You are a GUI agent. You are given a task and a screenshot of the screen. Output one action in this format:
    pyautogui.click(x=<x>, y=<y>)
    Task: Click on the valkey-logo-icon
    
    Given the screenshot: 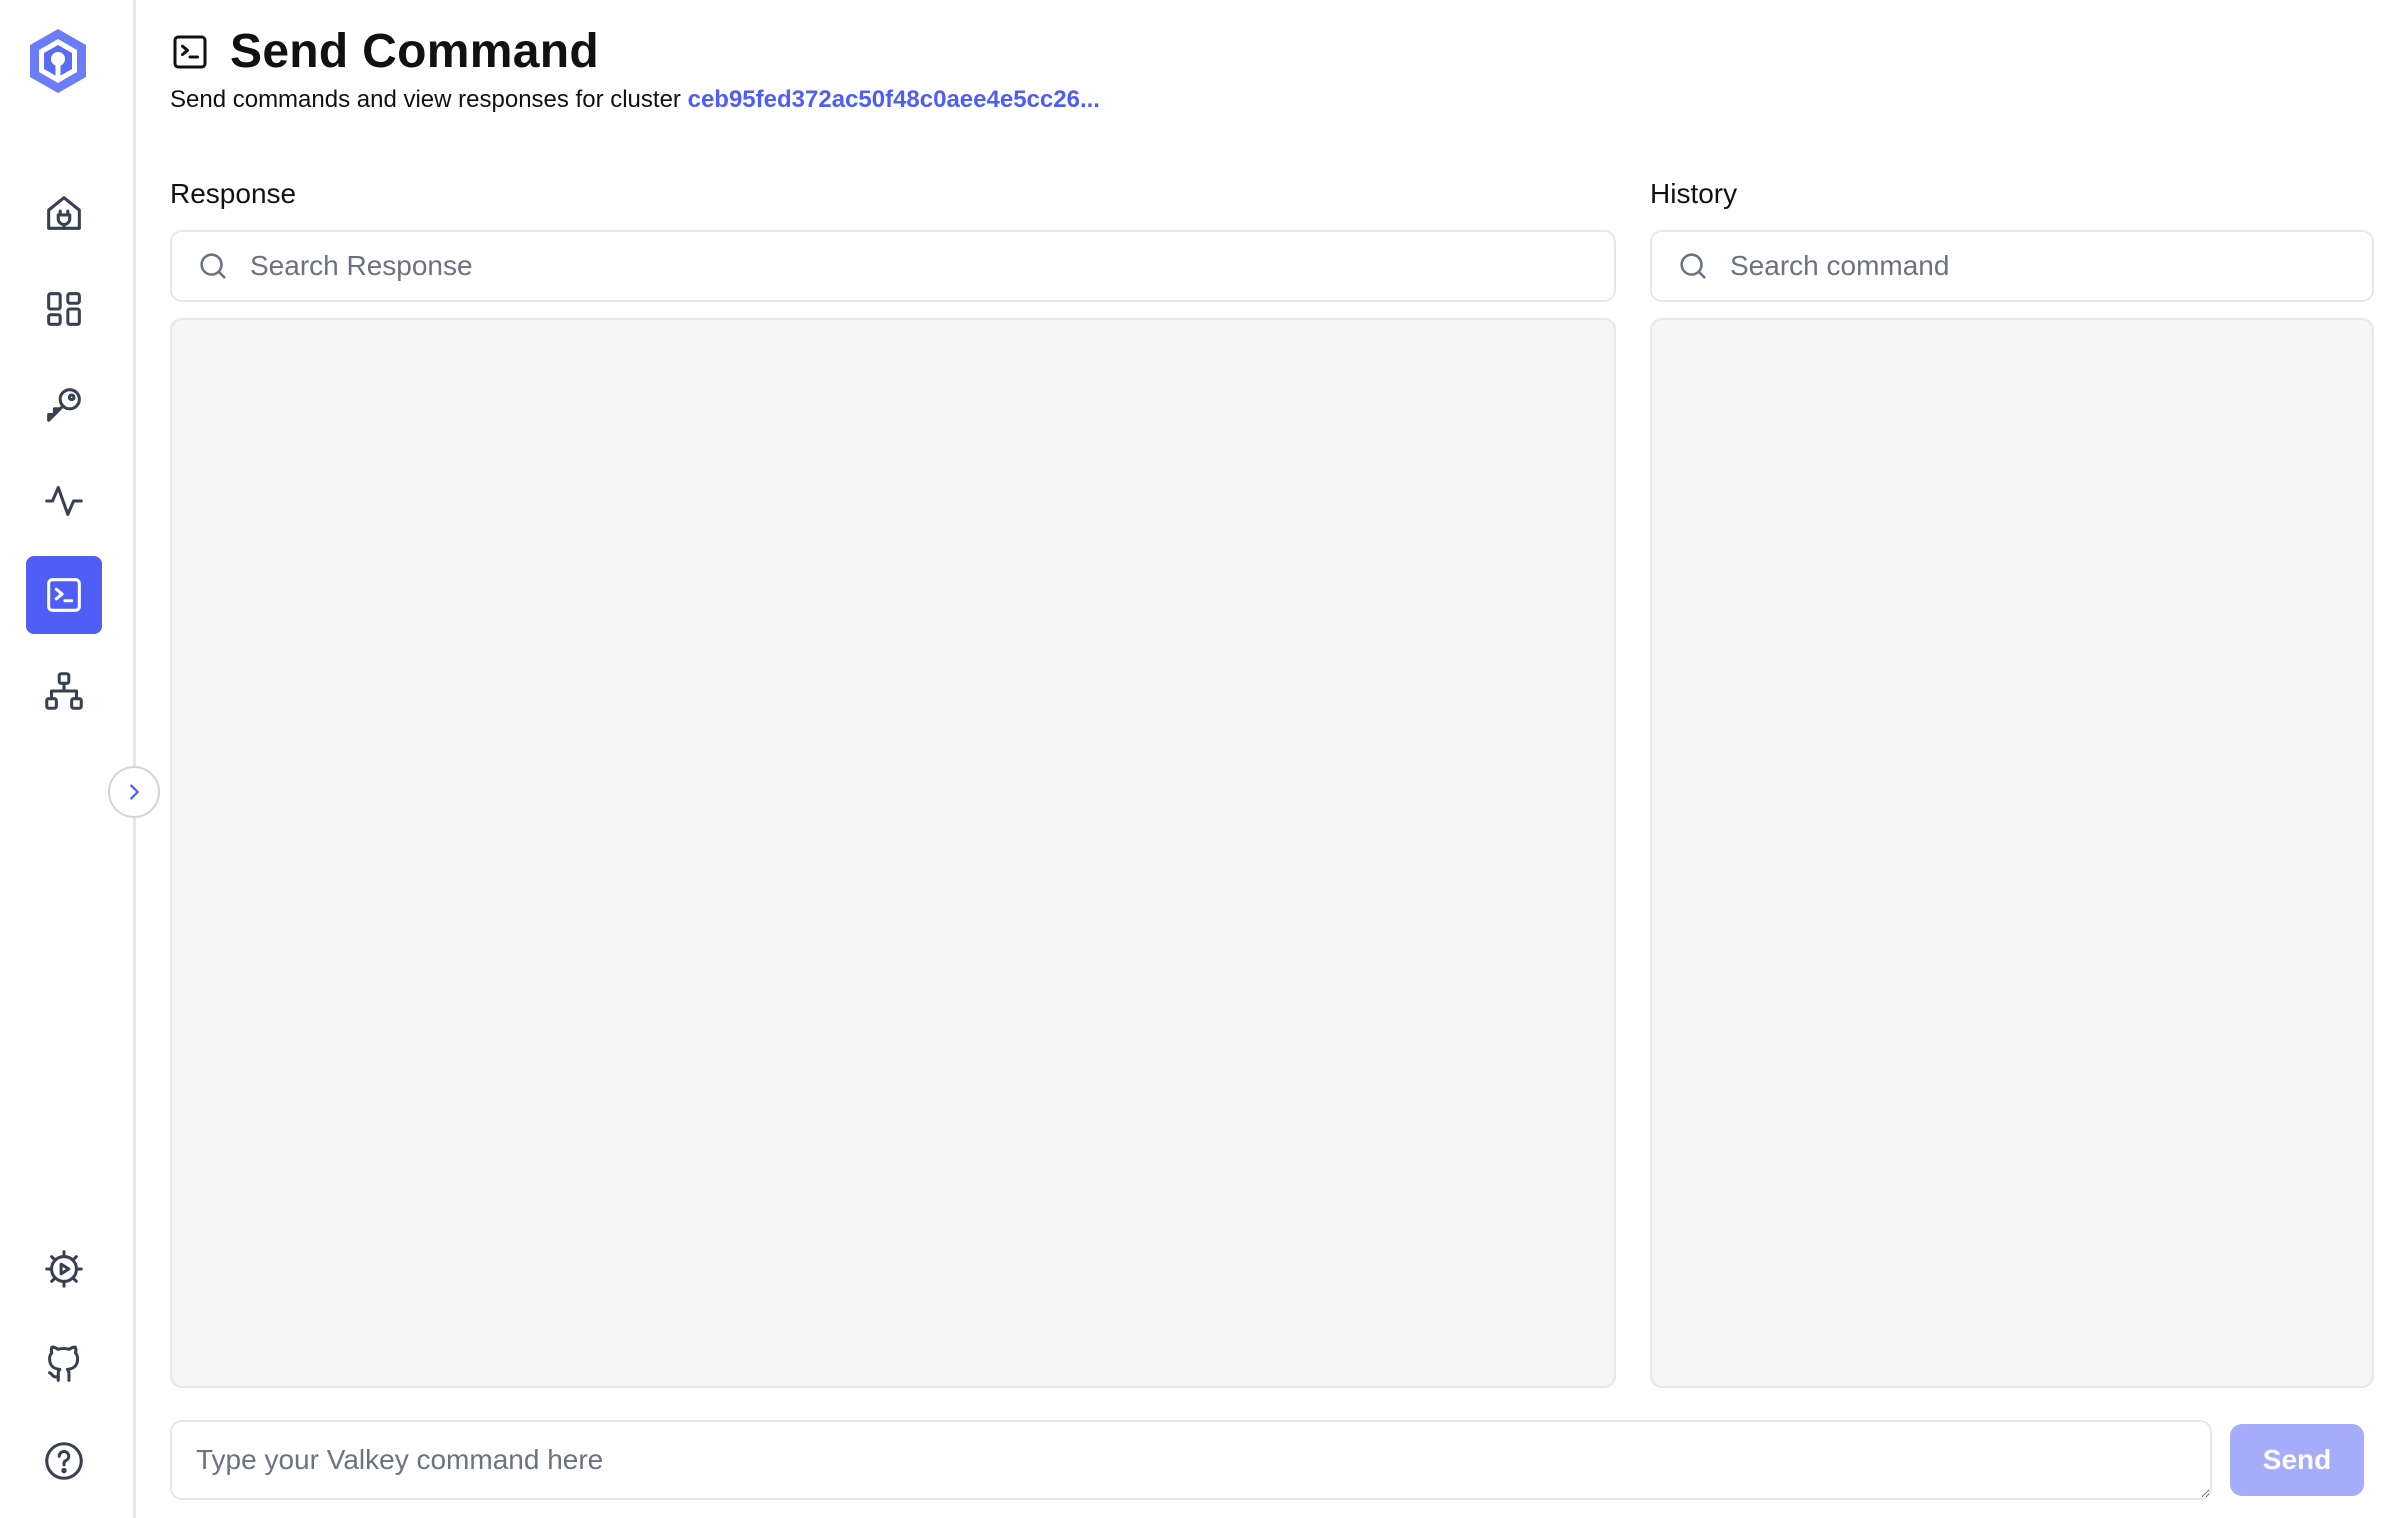 What is the action you would take?
    pyautogui.click(x=58, y=61)
    